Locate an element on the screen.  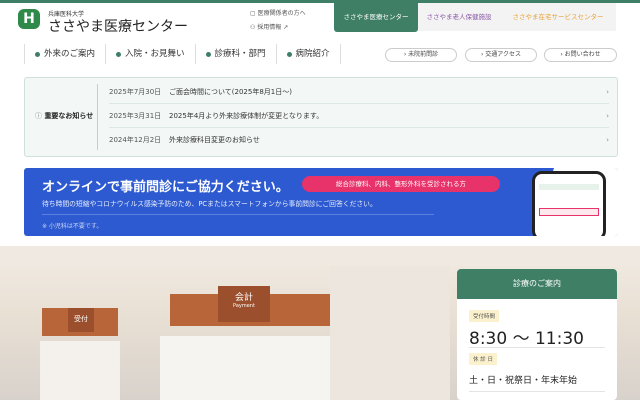
reception-sign: 受付 is located at coordinates (81, 320).